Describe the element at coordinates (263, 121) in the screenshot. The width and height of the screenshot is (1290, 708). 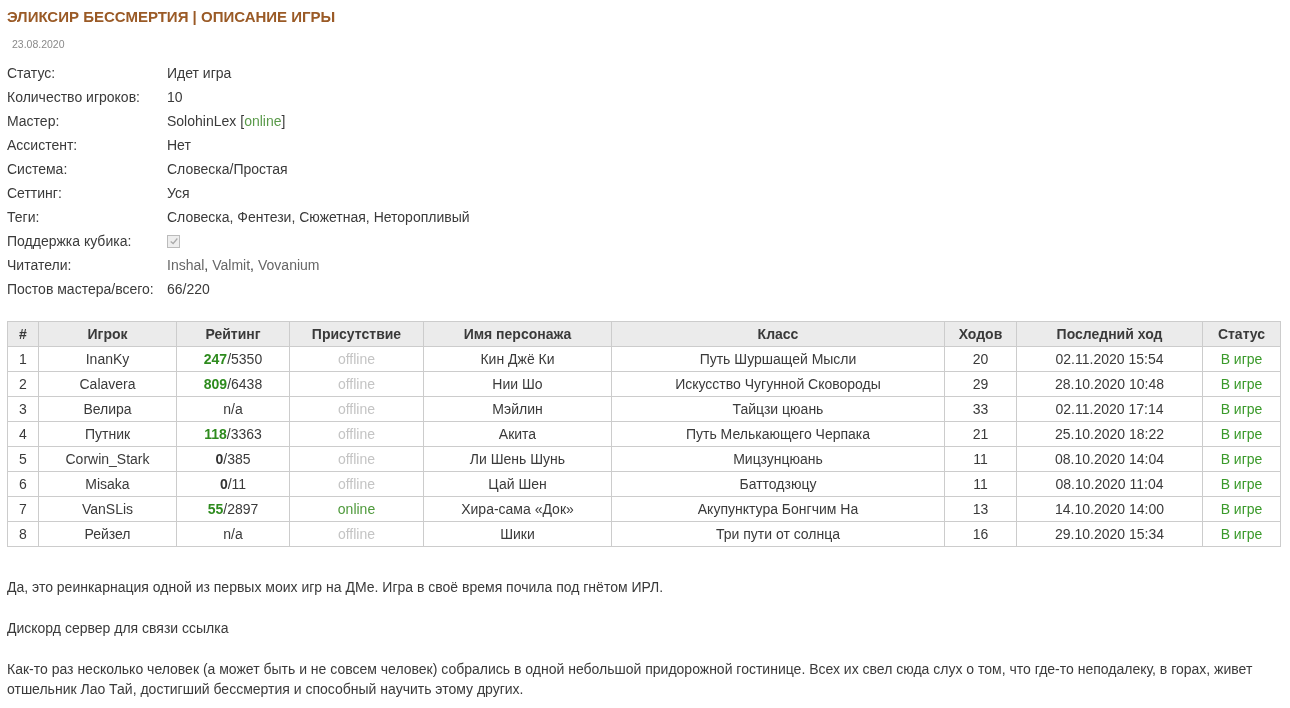
I see `presence-status: [online]` at that location.